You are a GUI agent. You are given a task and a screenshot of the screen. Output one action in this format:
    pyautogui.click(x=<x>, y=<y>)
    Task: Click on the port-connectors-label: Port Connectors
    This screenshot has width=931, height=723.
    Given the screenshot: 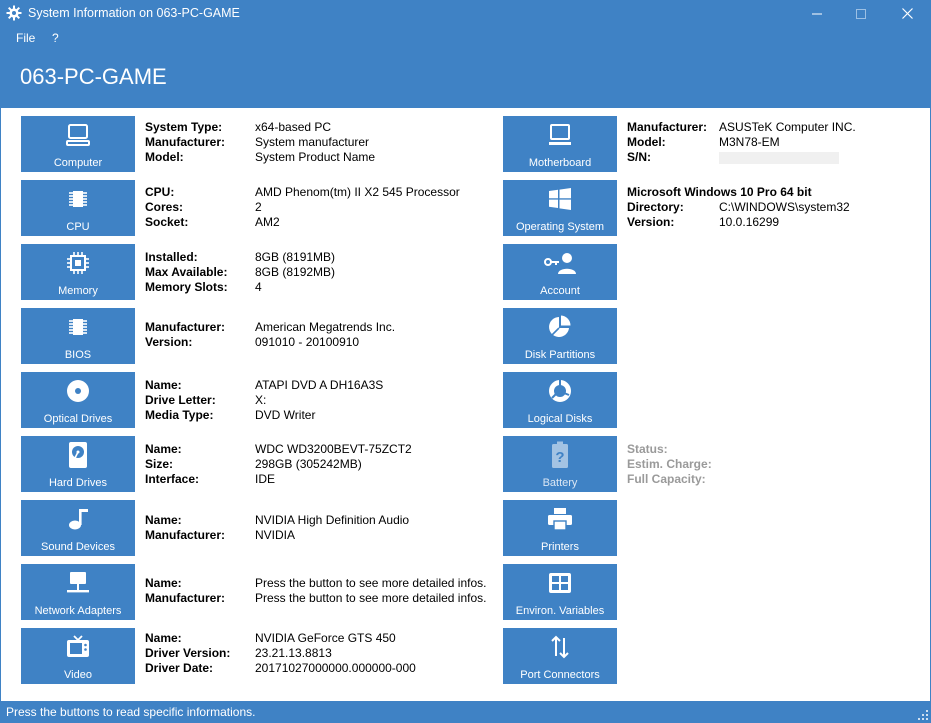 What is the action you would take?
    pyautogui.click(x=560, y=675)
    